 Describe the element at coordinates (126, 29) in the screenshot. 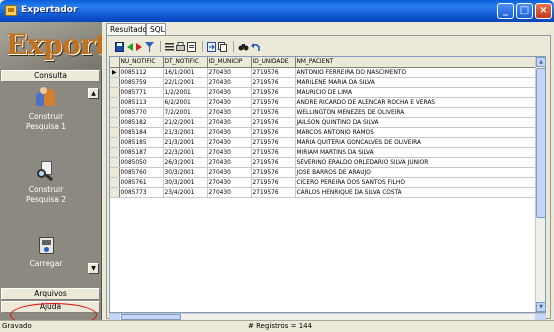

I see `tab-resultado: Resultado` at that location.